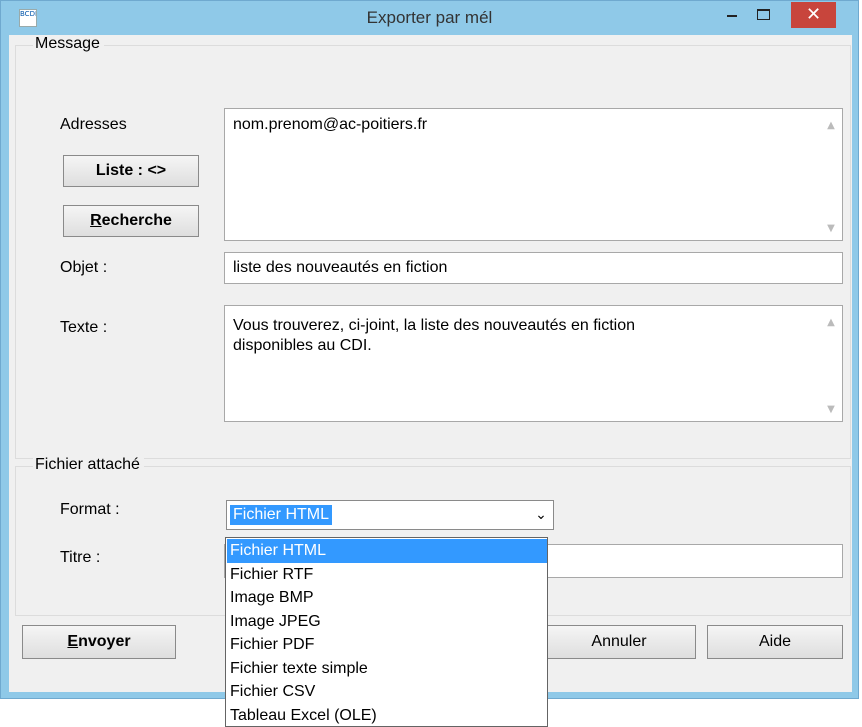 The image size is (862, 727). What do you see at coordinates (387, 715) in the screenshot?
I see `format-option: Tableau Excel (OLE)` at bounding box center [387, 715].